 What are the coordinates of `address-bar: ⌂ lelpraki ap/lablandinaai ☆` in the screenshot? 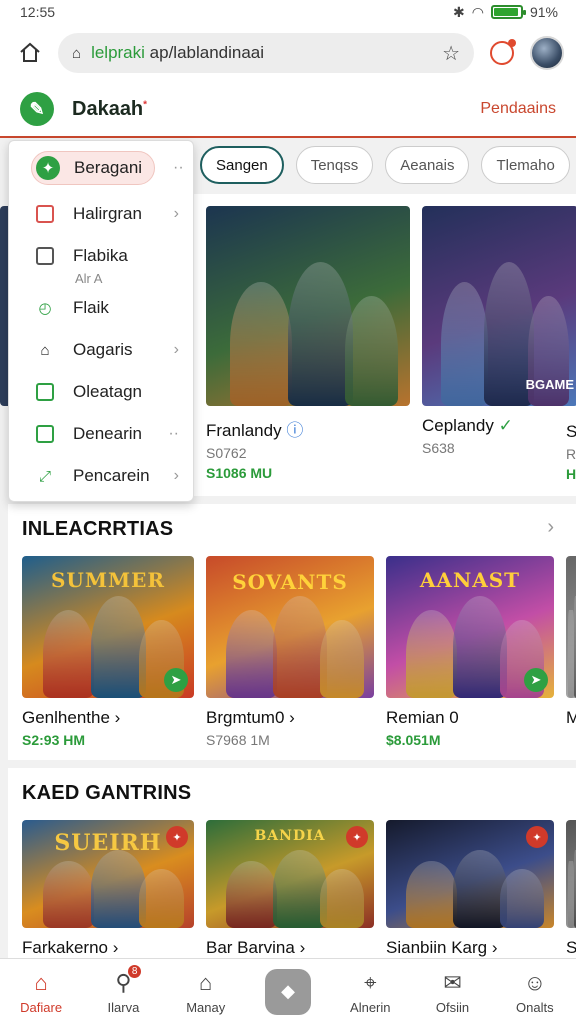 It's located at (266, 53).